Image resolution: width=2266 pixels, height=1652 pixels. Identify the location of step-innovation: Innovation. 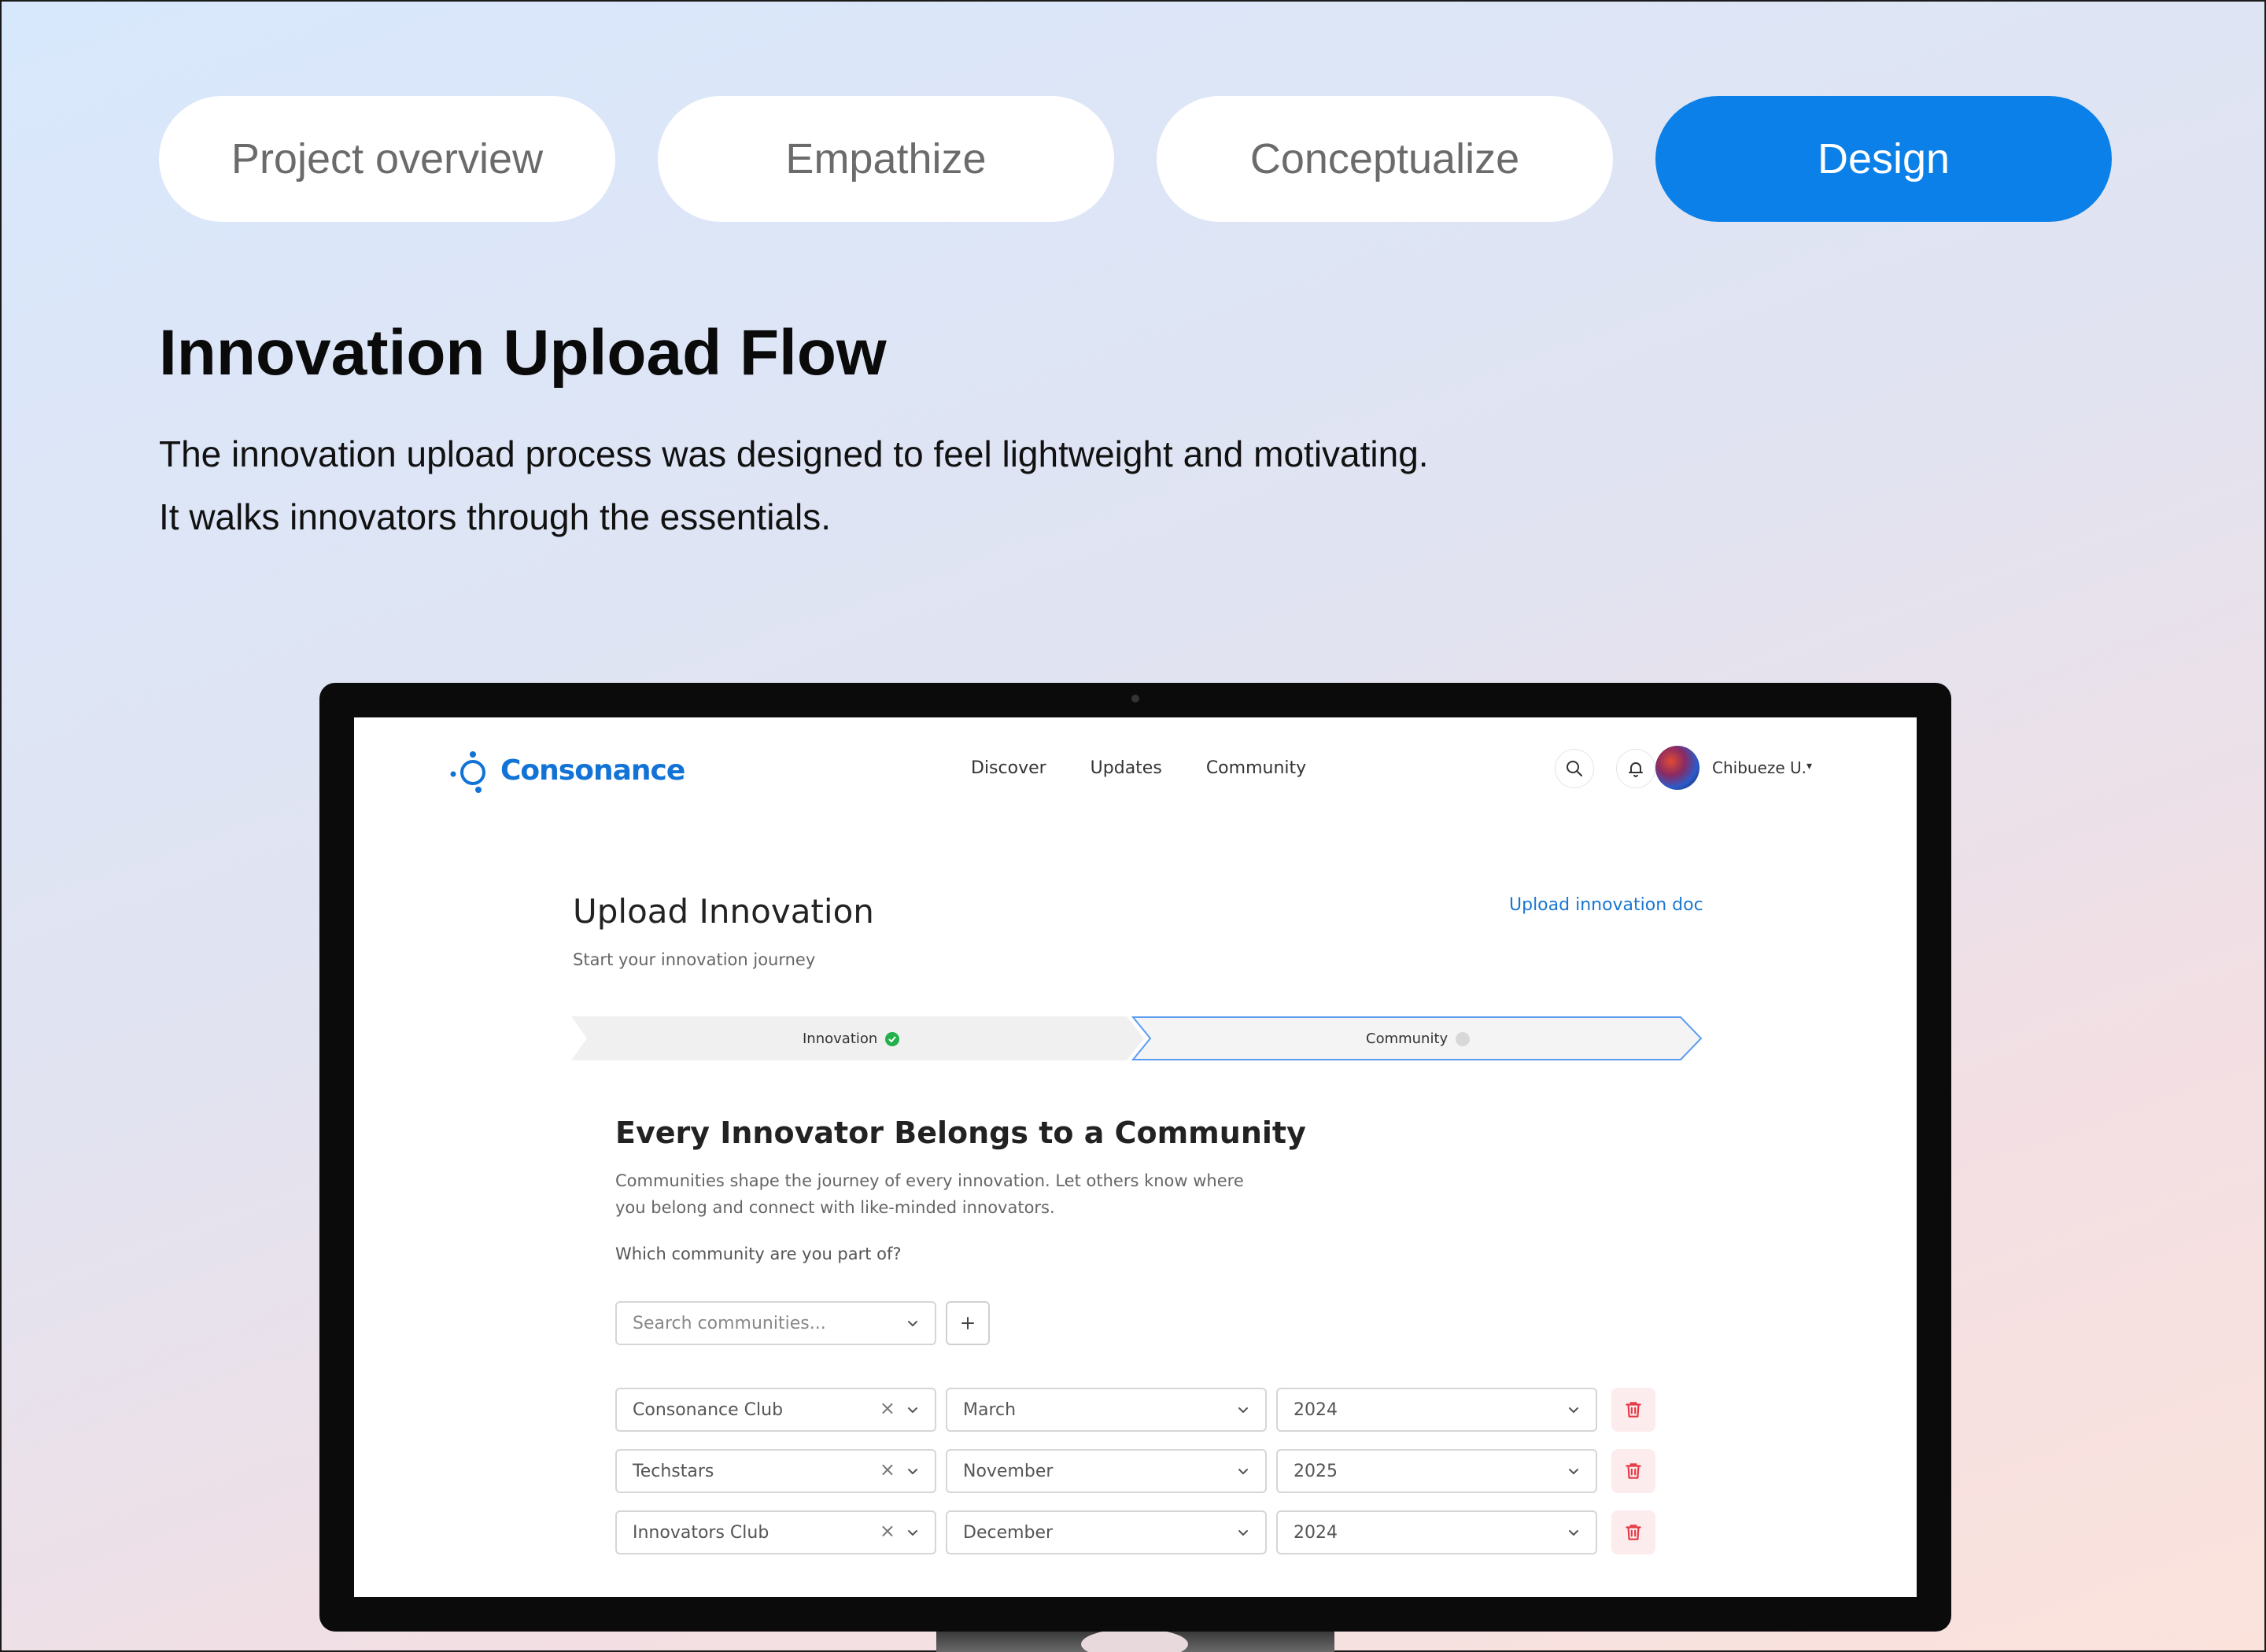
(851, 1039).